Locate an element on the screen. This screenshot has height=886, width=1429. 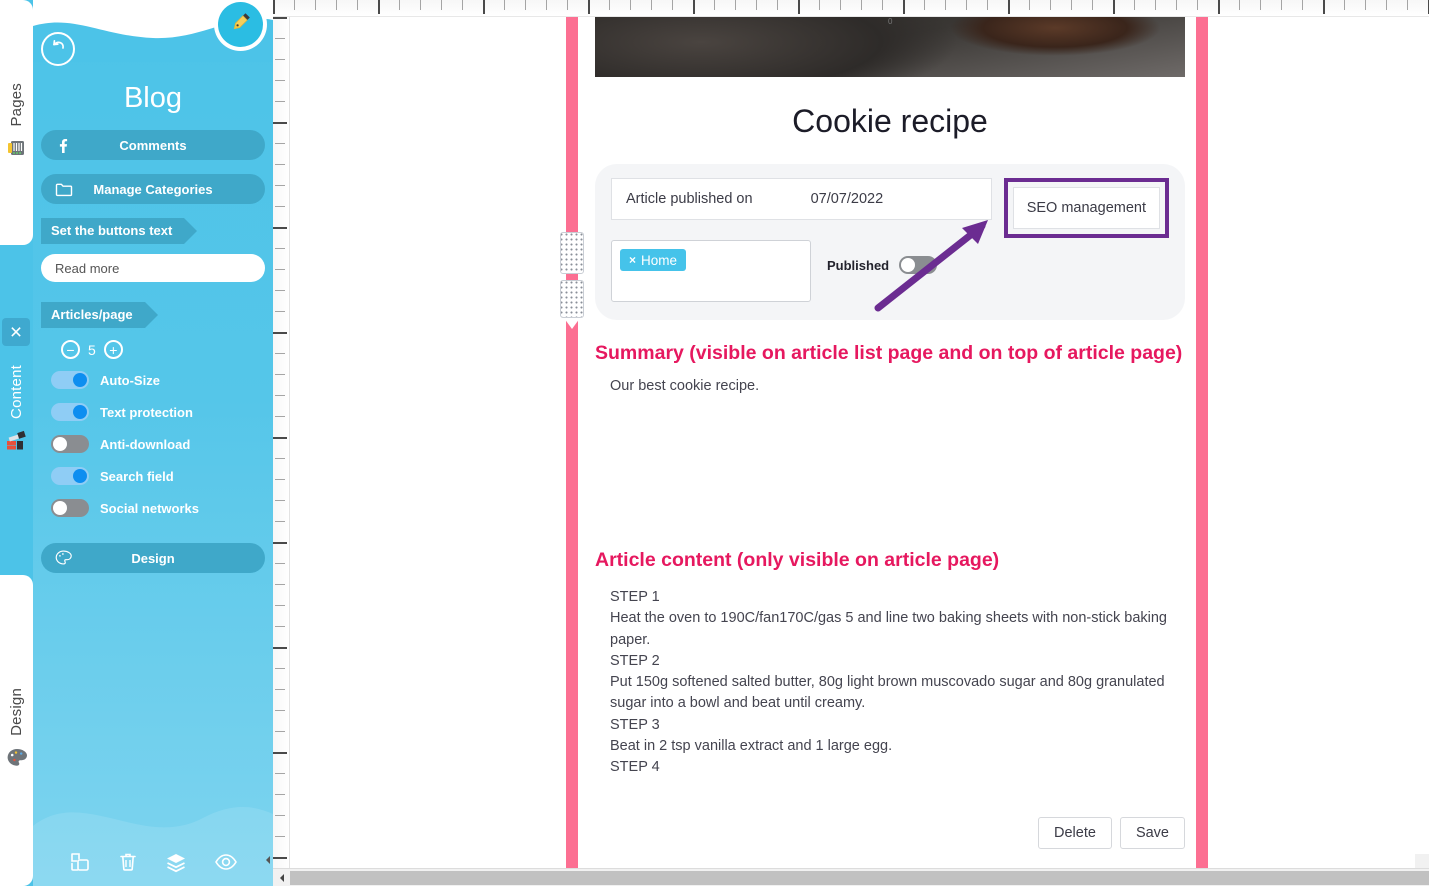
remove-chip-icon: × is located at coordinates (632, 260).